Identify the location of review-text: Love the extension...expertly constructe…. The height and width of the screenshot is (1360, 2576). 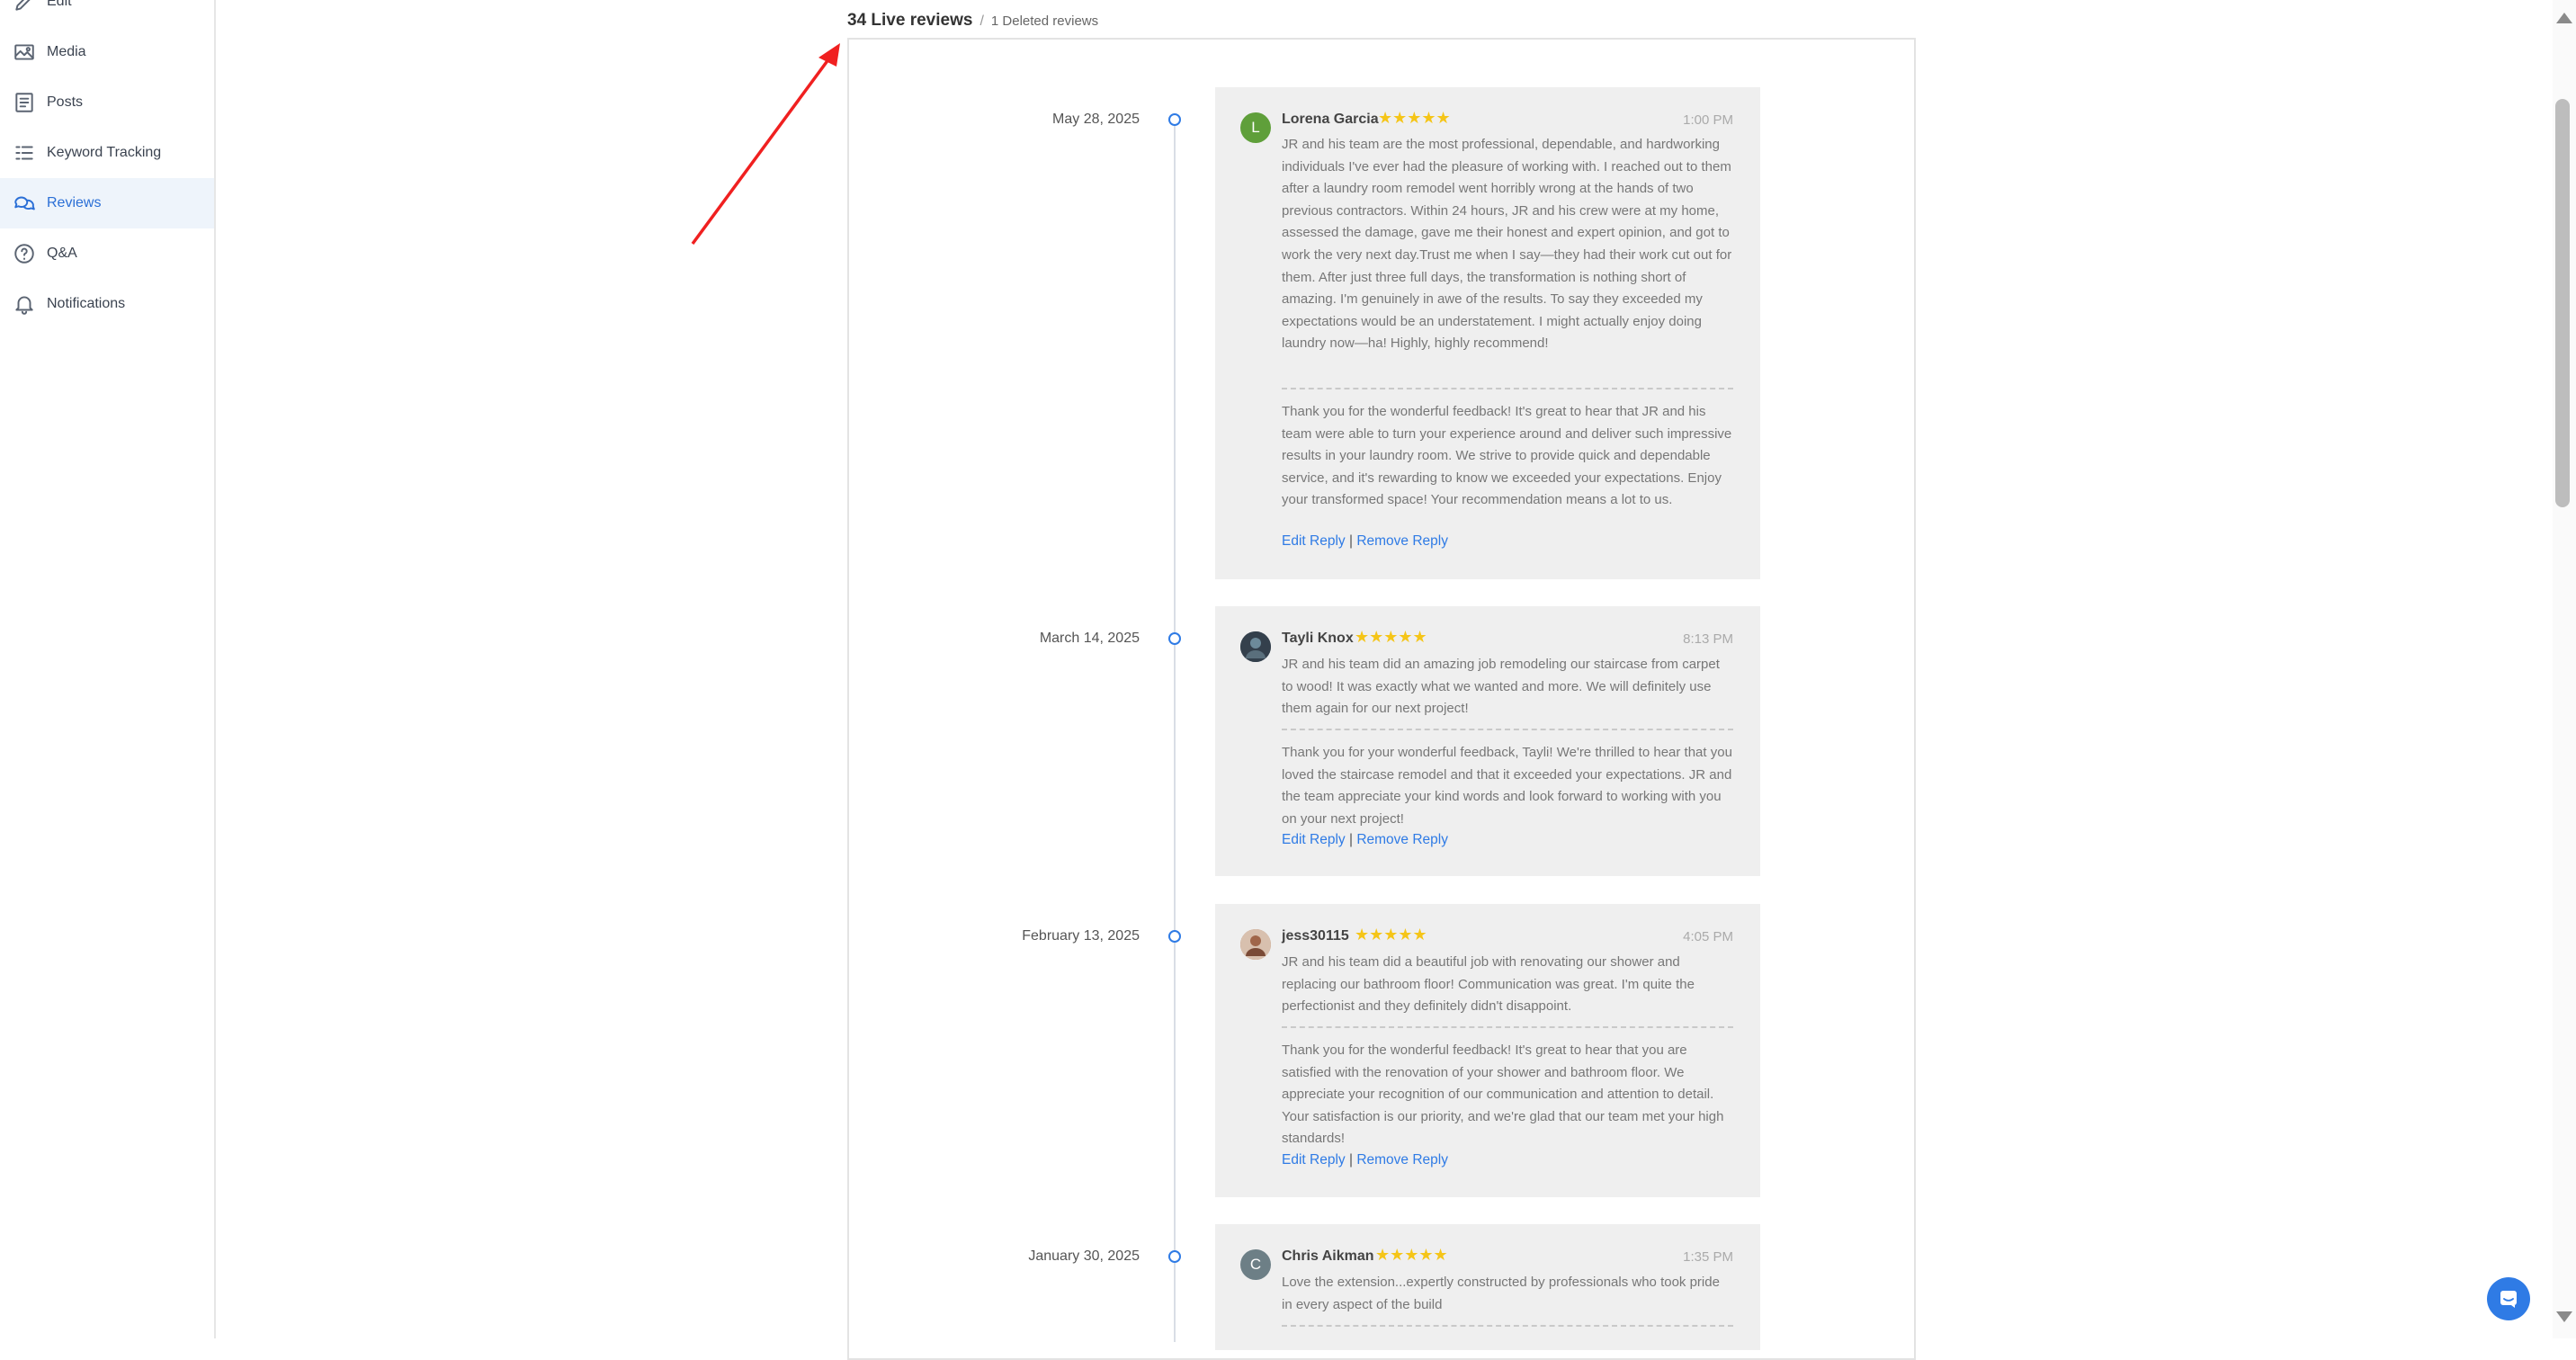
(1501, 1293).